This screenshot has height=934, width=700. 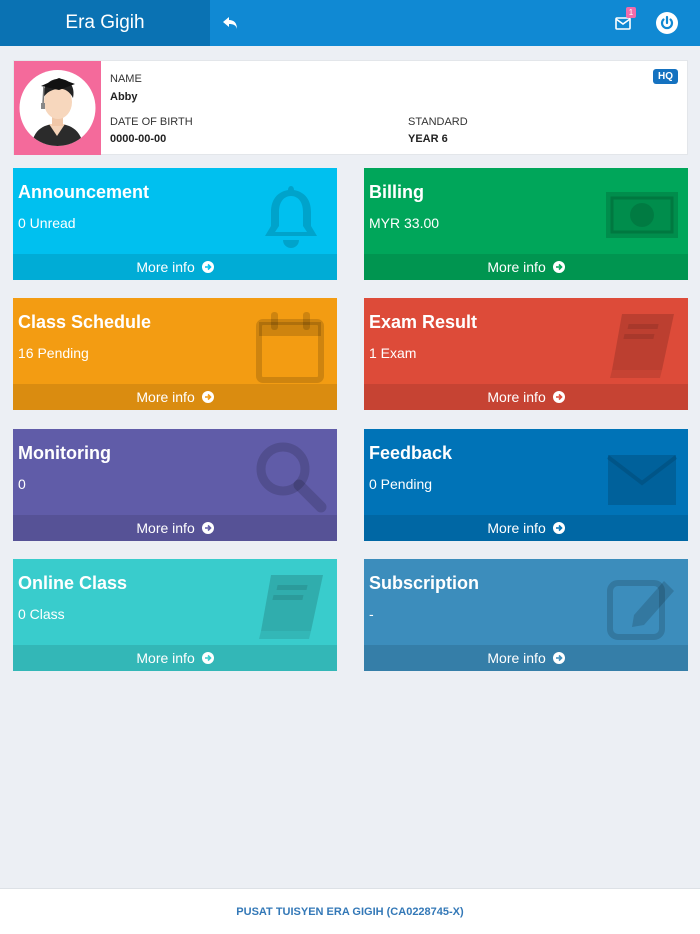 I want to click on student-name: Abby, so click(x=124, y=97).